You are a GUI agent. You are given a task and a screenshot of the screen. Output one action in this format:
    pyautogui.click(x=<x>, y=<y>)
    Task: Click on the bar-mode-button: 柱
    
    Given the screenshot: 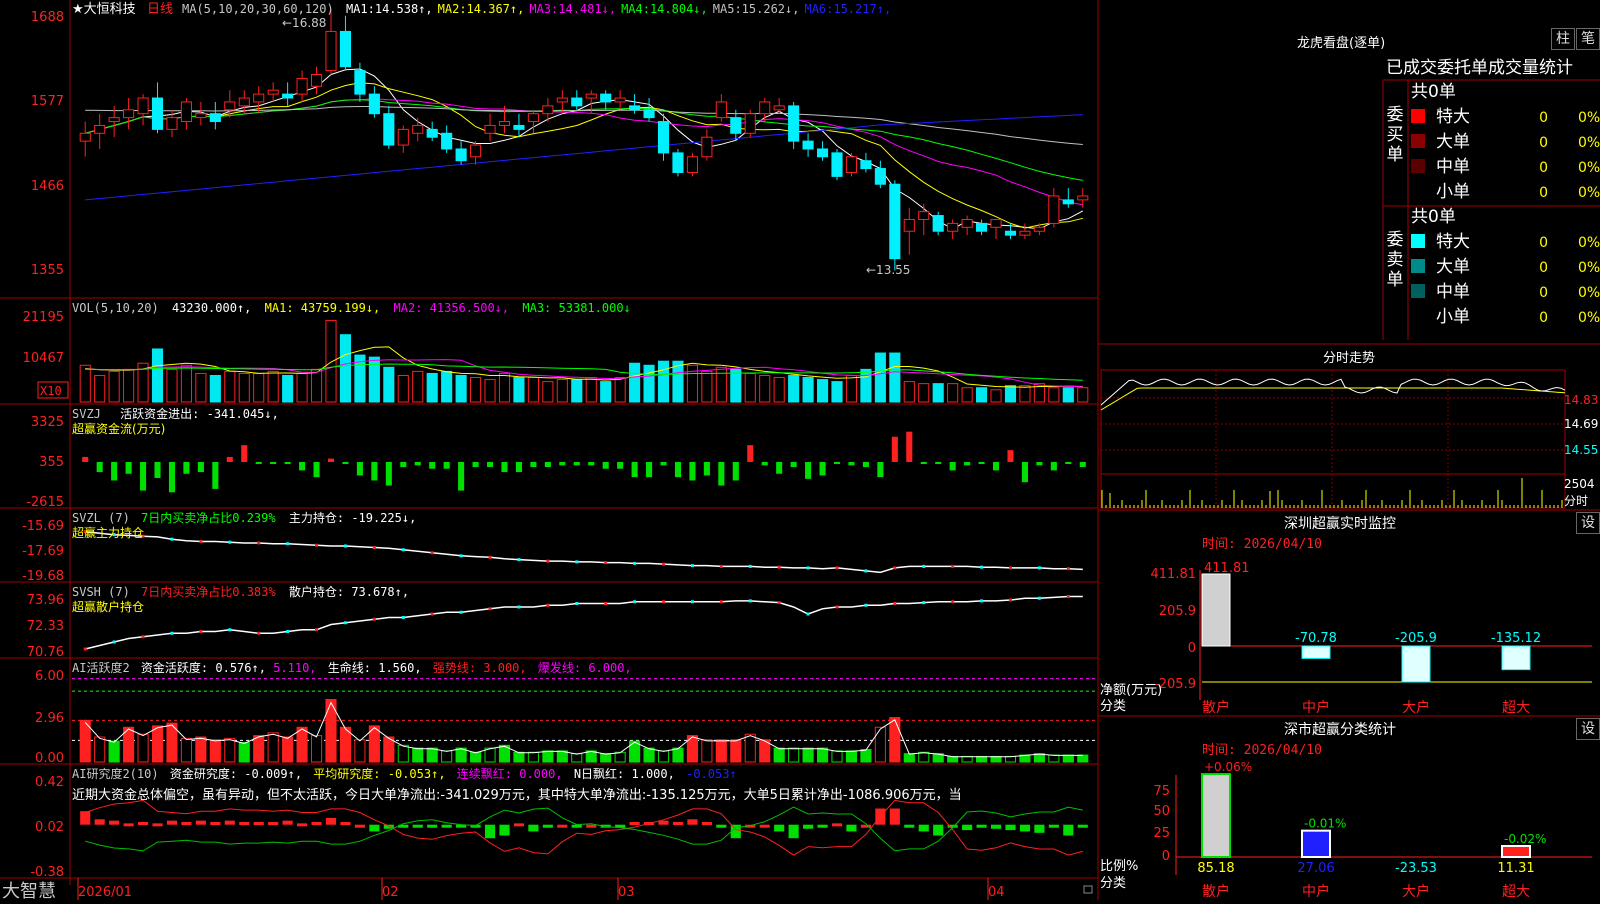 What is the action you would take?
    pyautogui.click(x=1563, y=39)
    